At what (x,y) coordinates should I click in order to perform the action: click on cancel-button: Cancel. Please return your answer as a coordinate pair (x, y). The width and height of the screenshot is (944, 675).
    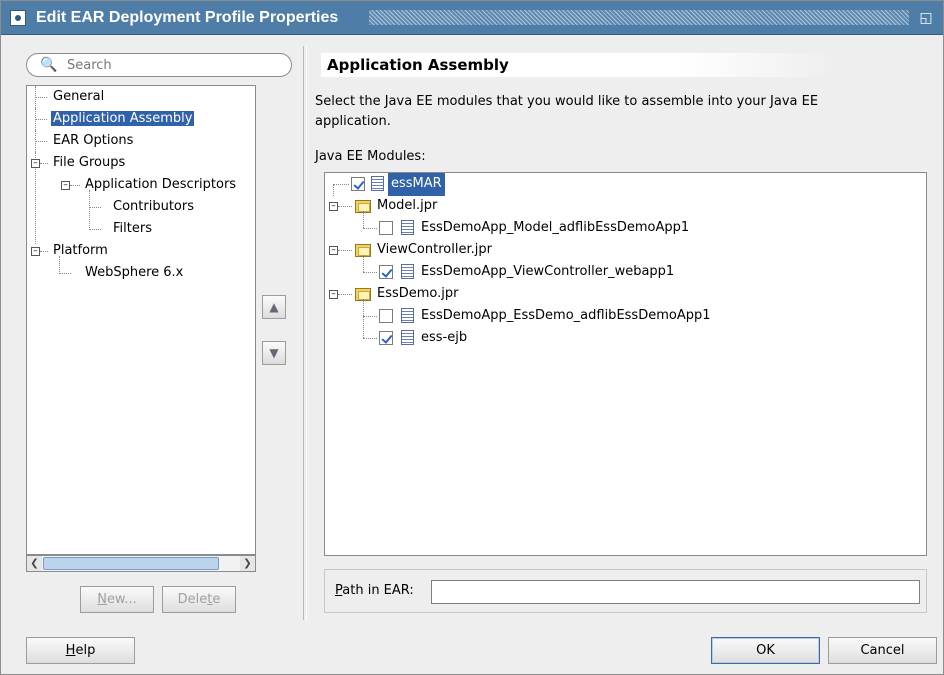
    Looking at the image, I should click on (882, 650).